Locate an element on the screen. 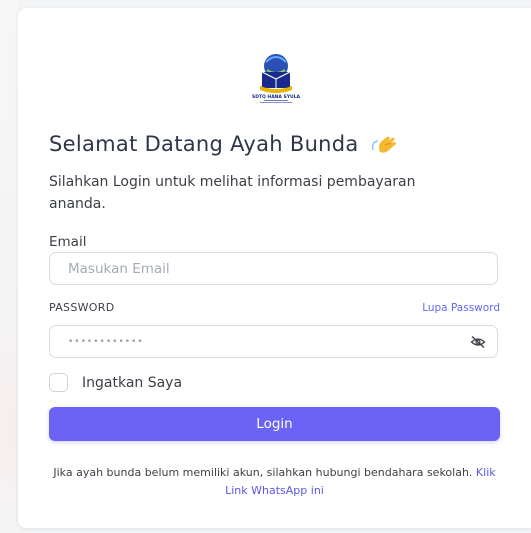  password-field is located at coordinates (273, 341).